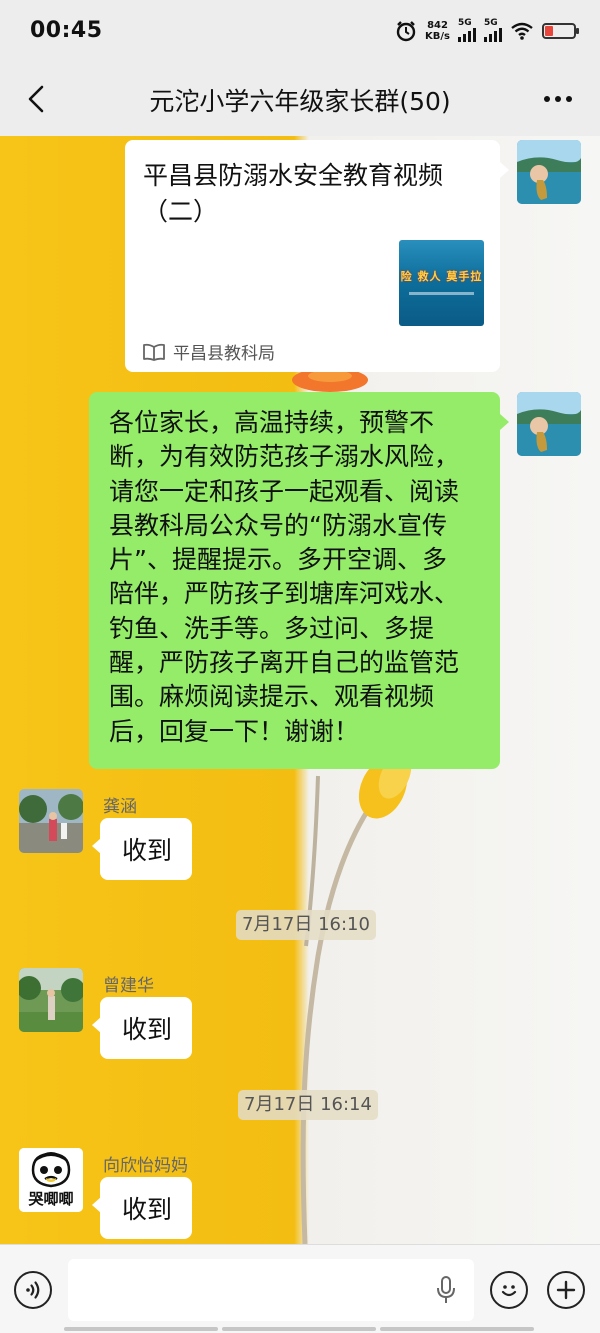 This screenshot has width=600, height=1333. Describe the element at coordinates (306, 925) in the screenshot. I see `timestamp: 7月17日 16:10` at that location.